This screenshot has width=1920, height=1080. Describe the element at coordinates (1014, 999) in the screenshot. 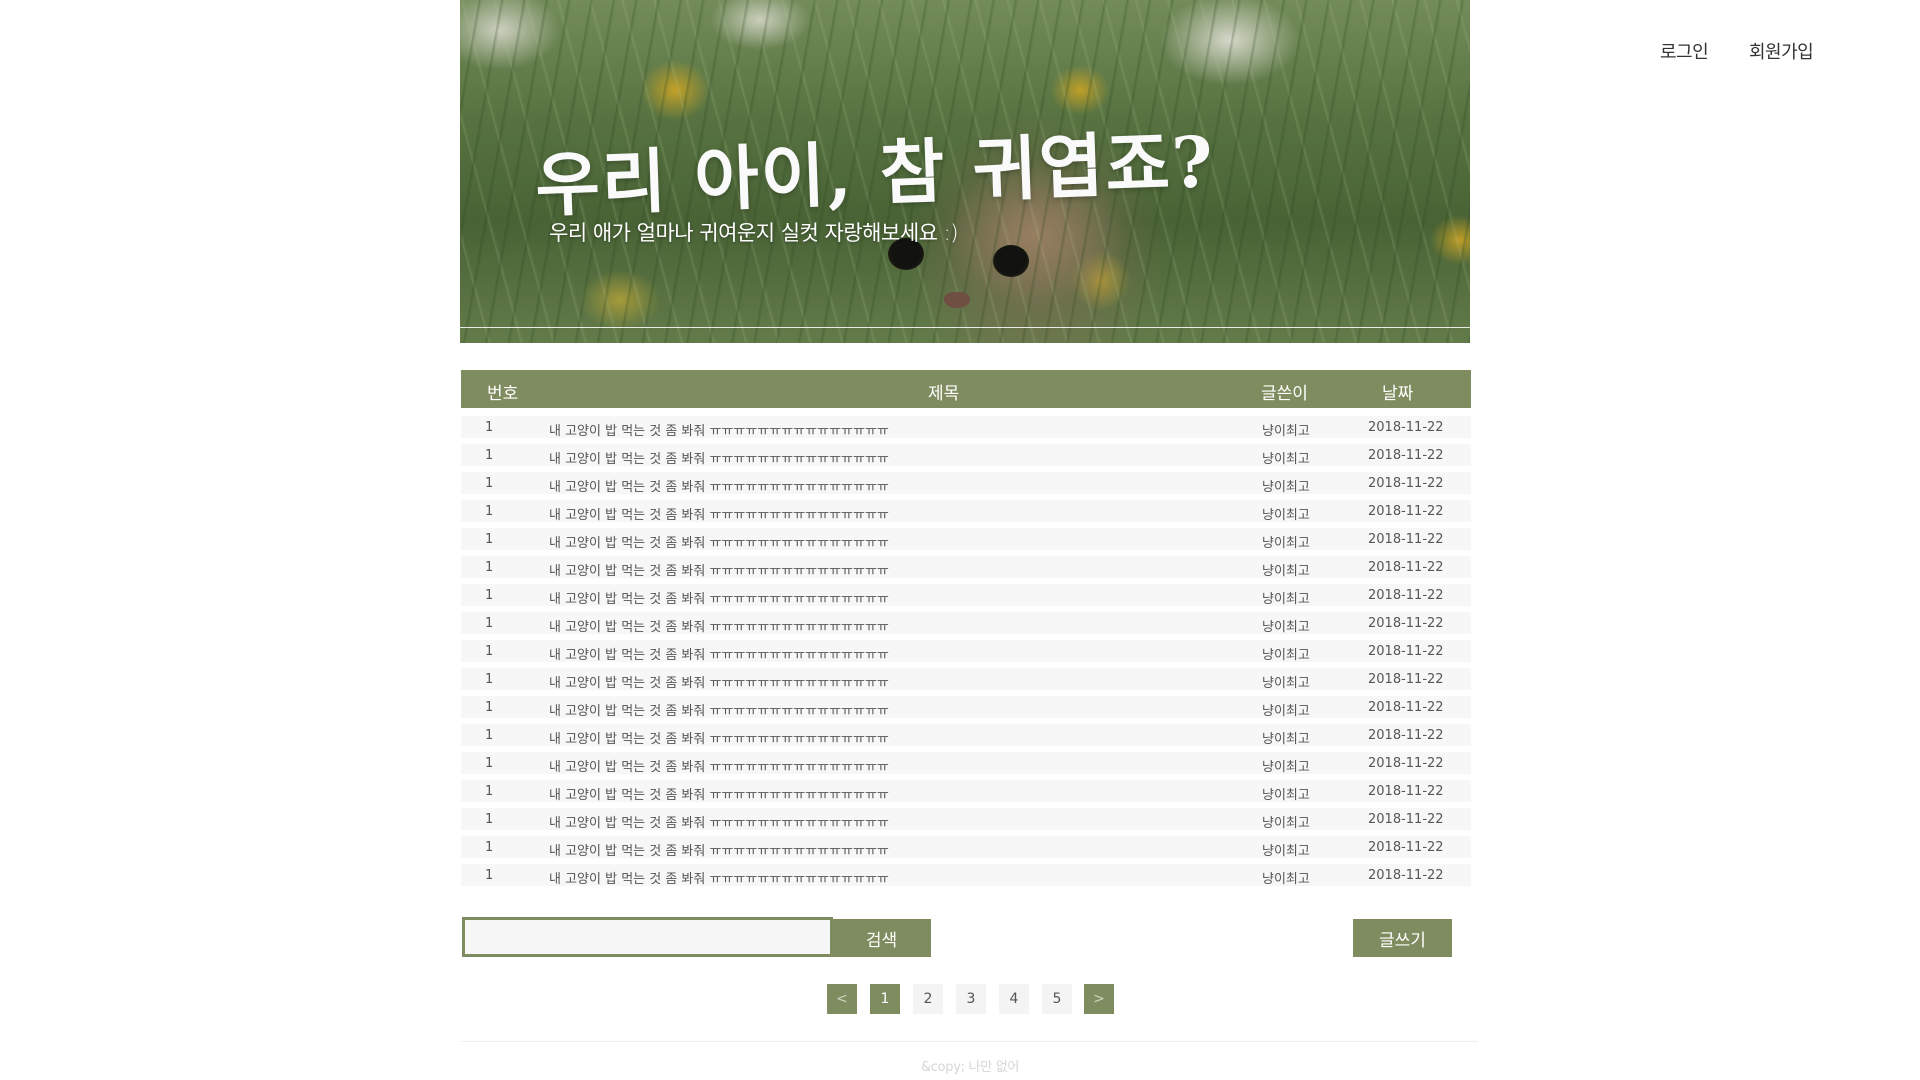

I see `page-link-4: 4` at that location.